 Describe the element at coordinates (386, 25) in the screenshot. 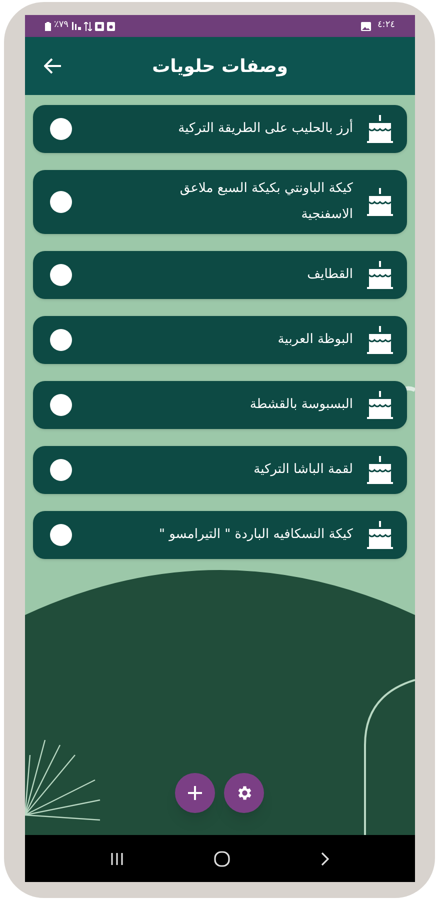

I see `clock: ٤:٢٤` at that location.